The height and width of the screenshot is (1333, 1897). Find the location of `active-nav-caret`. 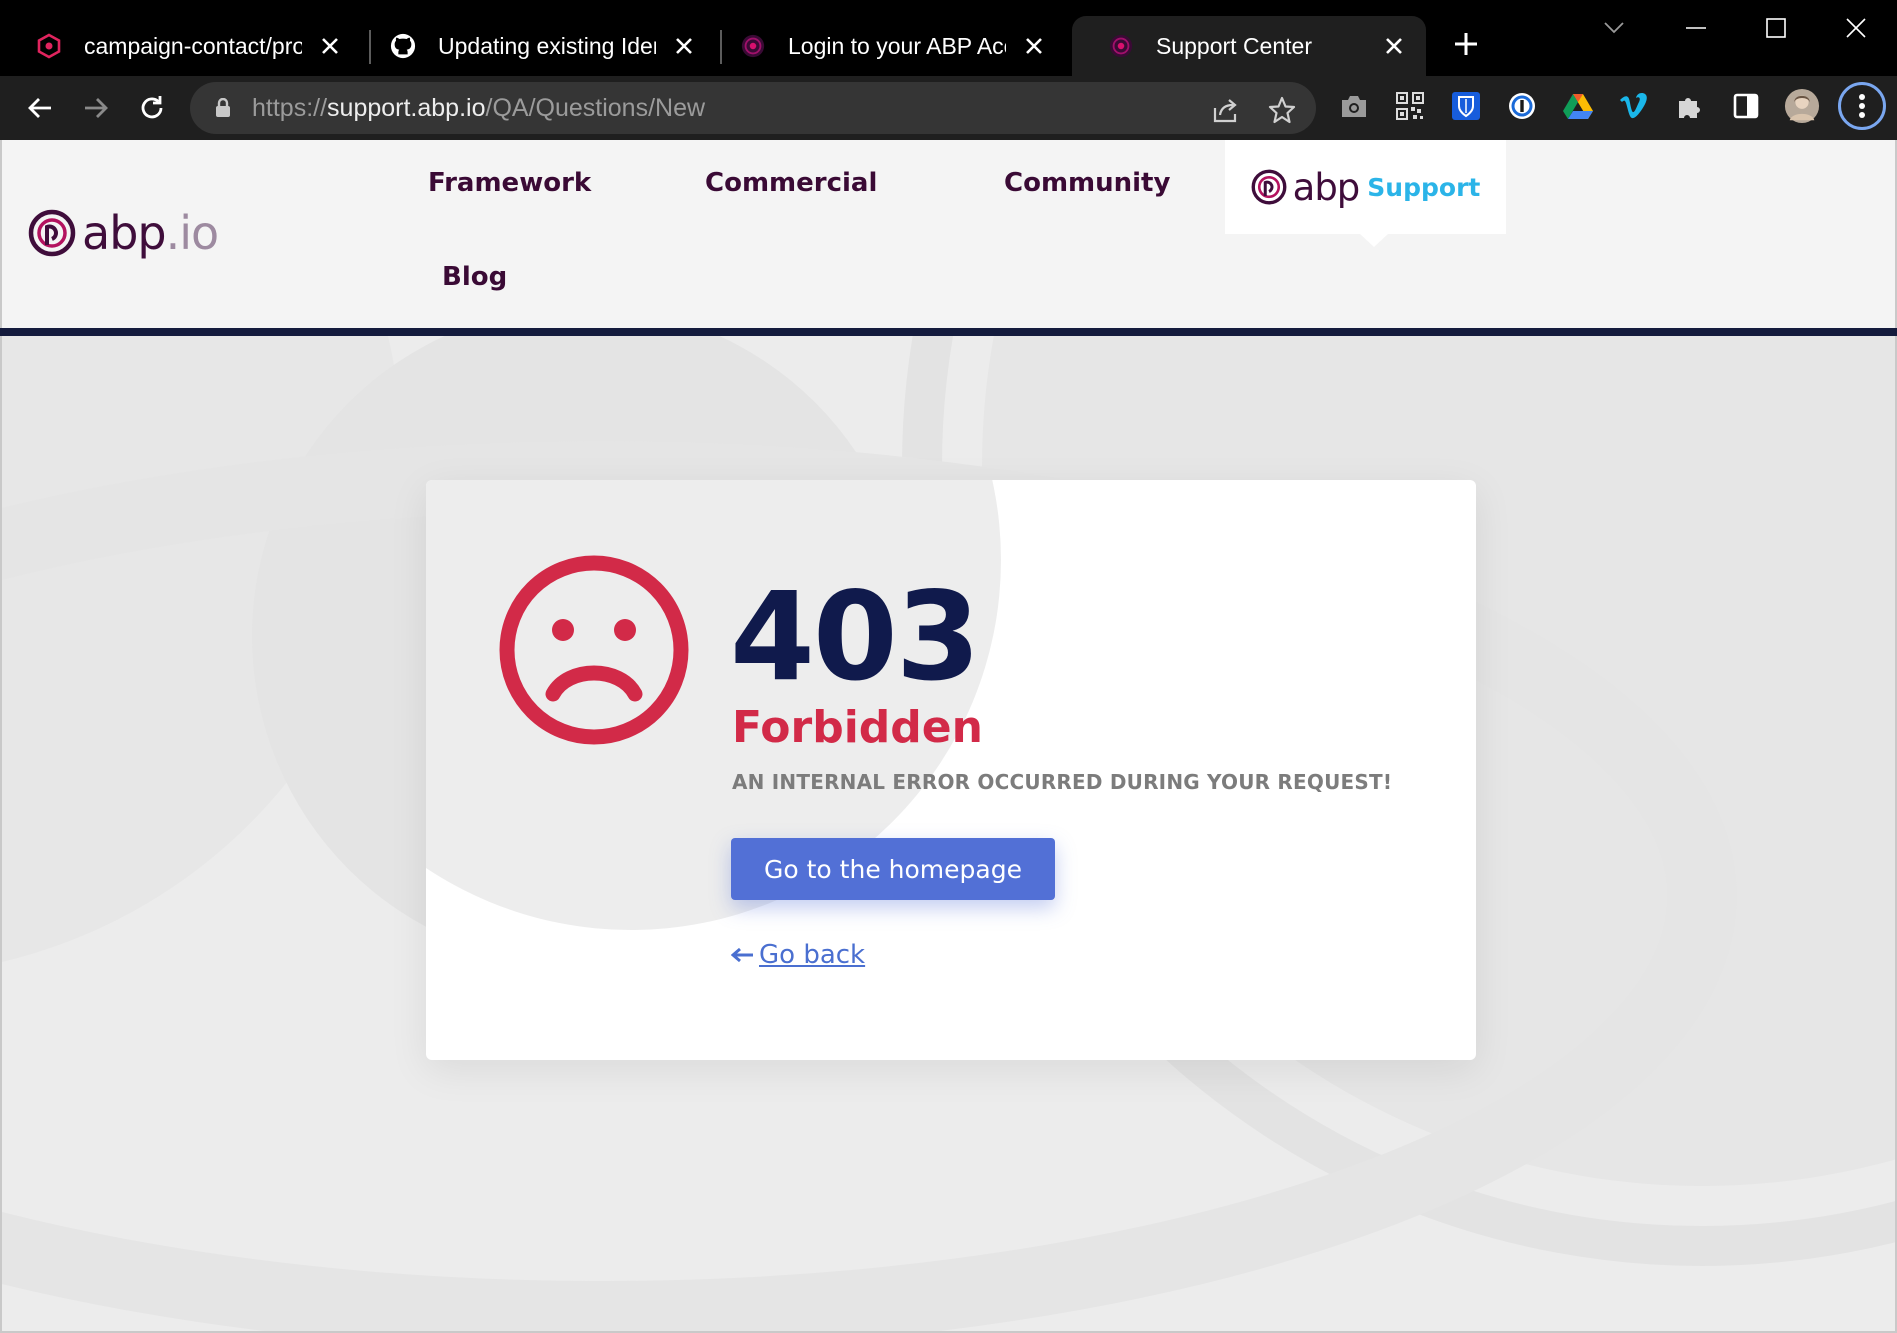

active-nav-caret is located at coordinates (1374, 240).